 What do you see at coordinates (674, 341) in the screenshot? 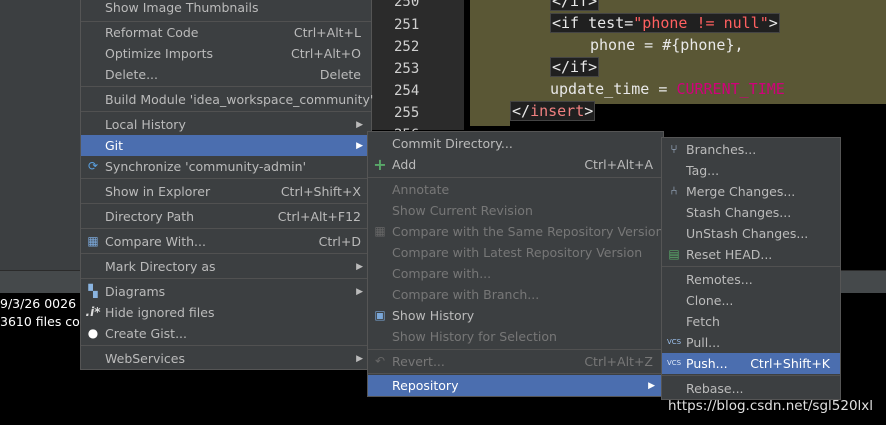
I see `vcs-pull-icon: VCS` at bounding box center [674, 341].